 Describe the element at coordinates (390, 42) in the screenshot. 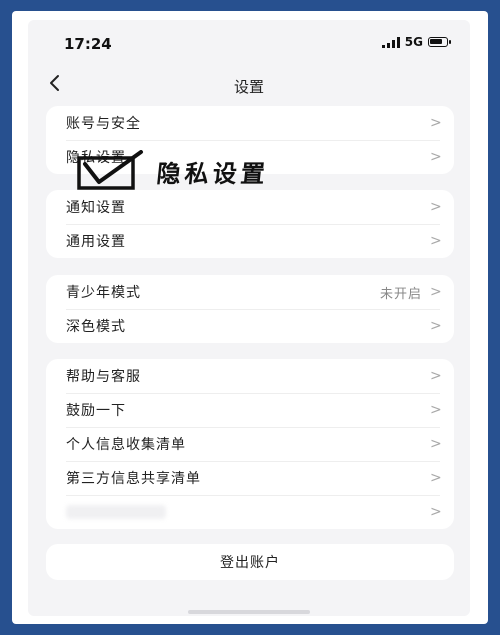

I see `signal-icon` at that location.